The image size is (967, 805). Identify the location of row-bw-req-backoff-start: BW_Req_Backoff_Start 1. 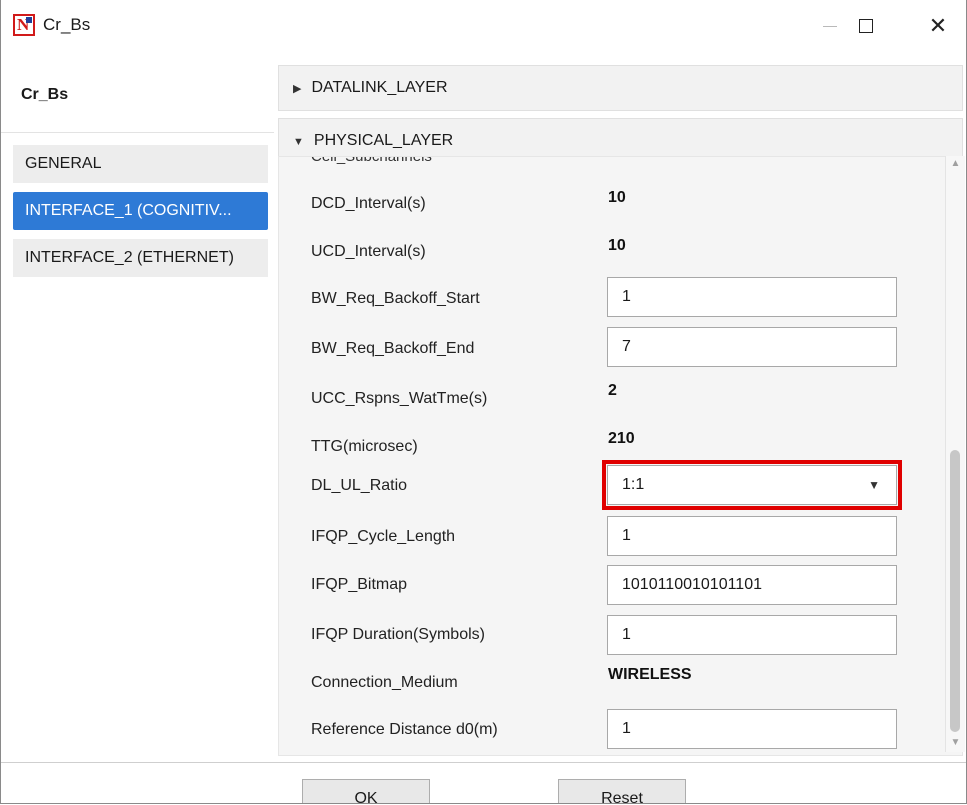
(609, 296).